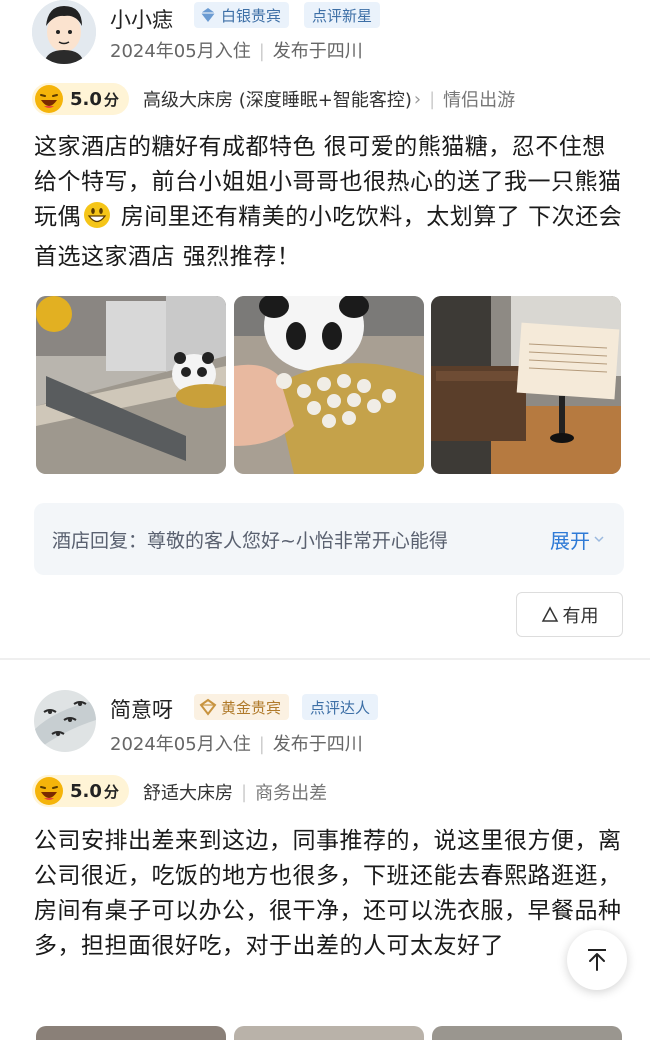 This screenshot has height=1040, width=650. I want to click on chevron-down-icon, so click(599, 539).